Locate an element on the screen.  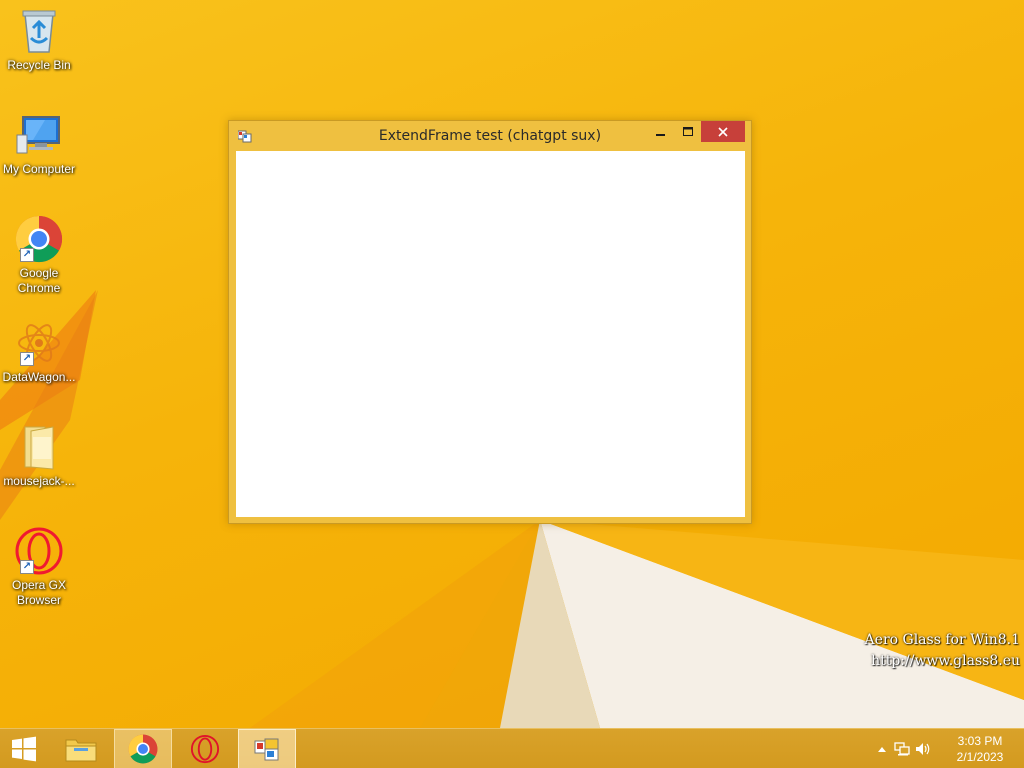
maximize-icon is located at coordinates (688, 131).